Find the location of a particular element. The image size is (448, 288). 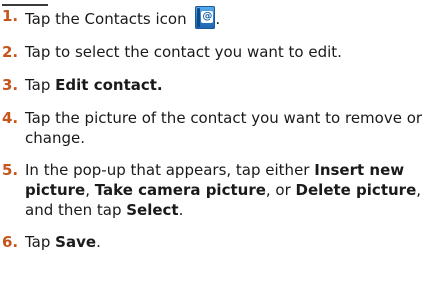

step-number: 5. is located at coordinates (10, 170).